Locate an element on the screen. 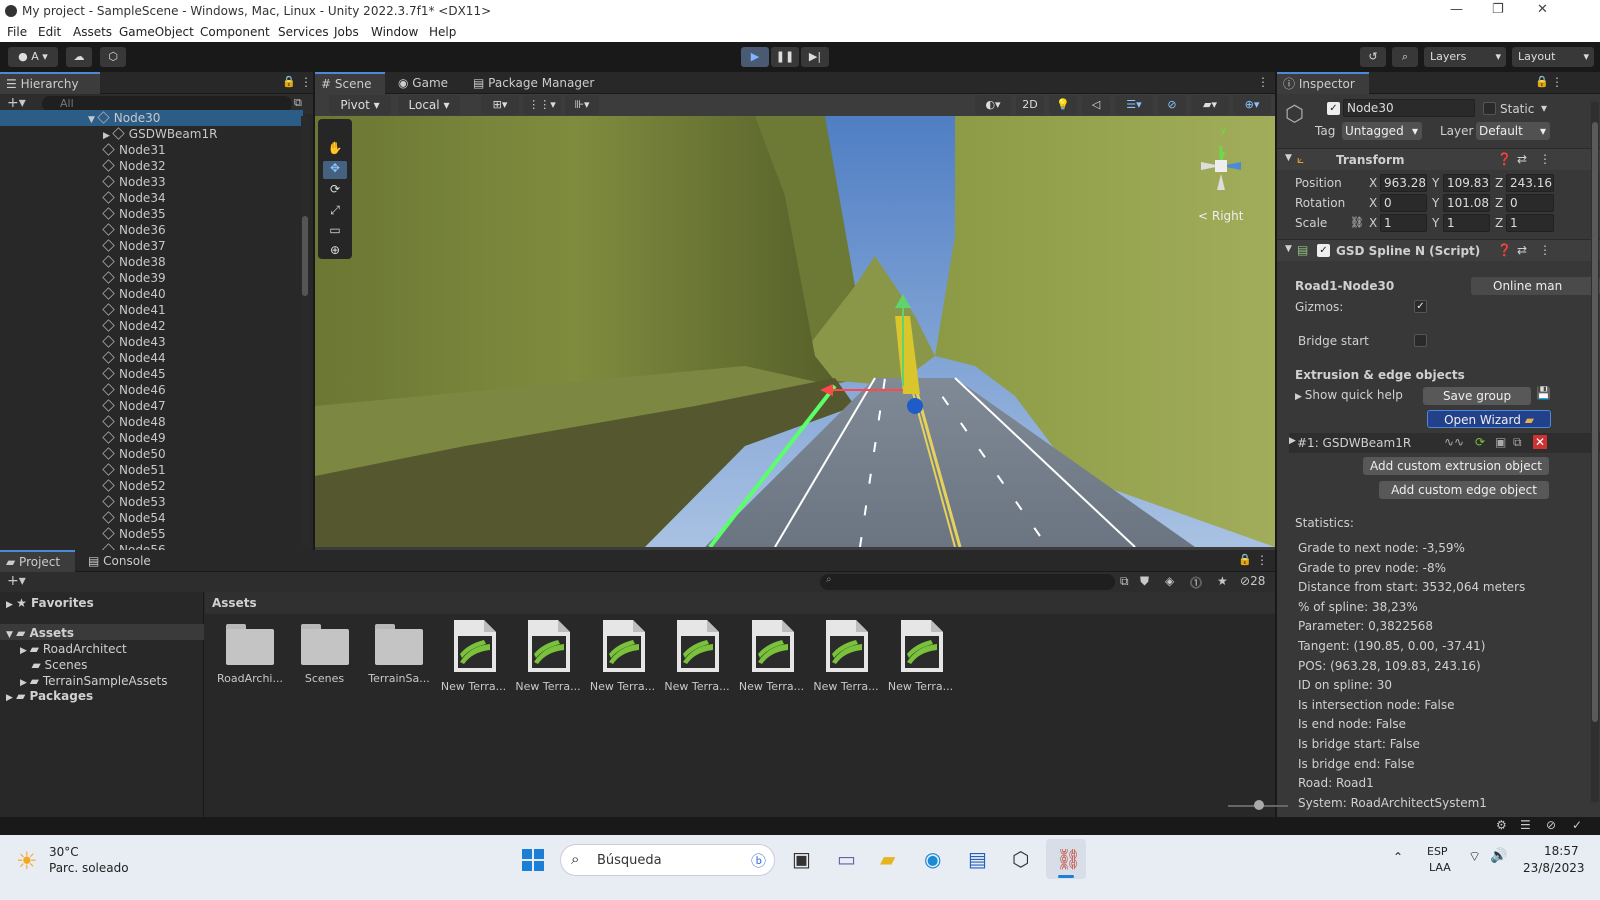 This screenshot has width=1600, height=900. extrusion-list-item: ▶ #1: GSDWBeam1R ∿∿ ⟳ ▣ ⧉ ✕ is located at coordinates (1444, 443).